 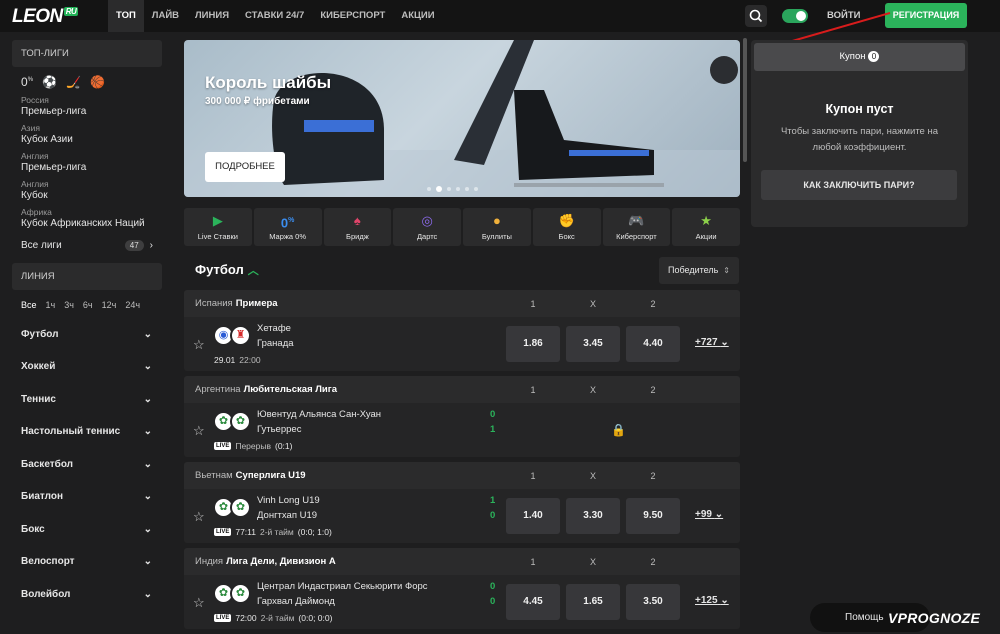 What do you see at coordinates (566, 236) in the screenshot?
I see `quick-link-label: Бокс` at bounding box center [566, 236].